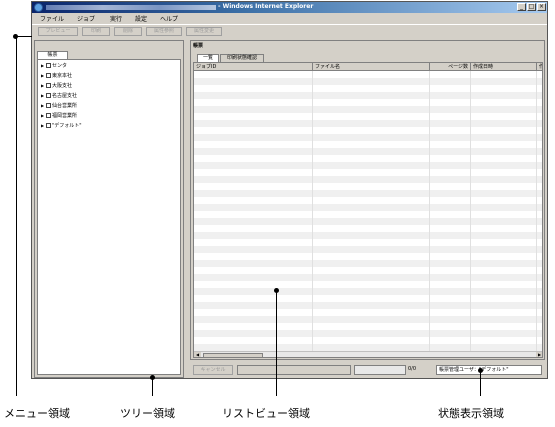 This screenshot has height=427, width=555. Describe the element at coordinates (266, 413) in the screenshot. I see `annotation-list-area: リストビュー領域` at that location.